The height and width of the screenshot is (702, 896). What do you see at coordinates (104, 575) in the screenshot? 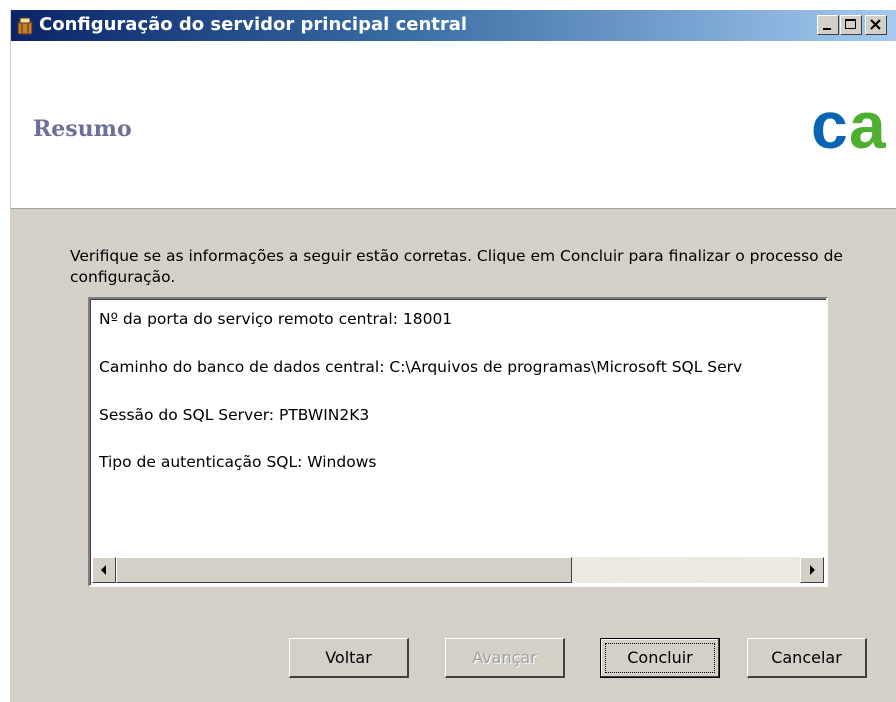
I see `arrow-left-icon` at bounding box center [104, 575].